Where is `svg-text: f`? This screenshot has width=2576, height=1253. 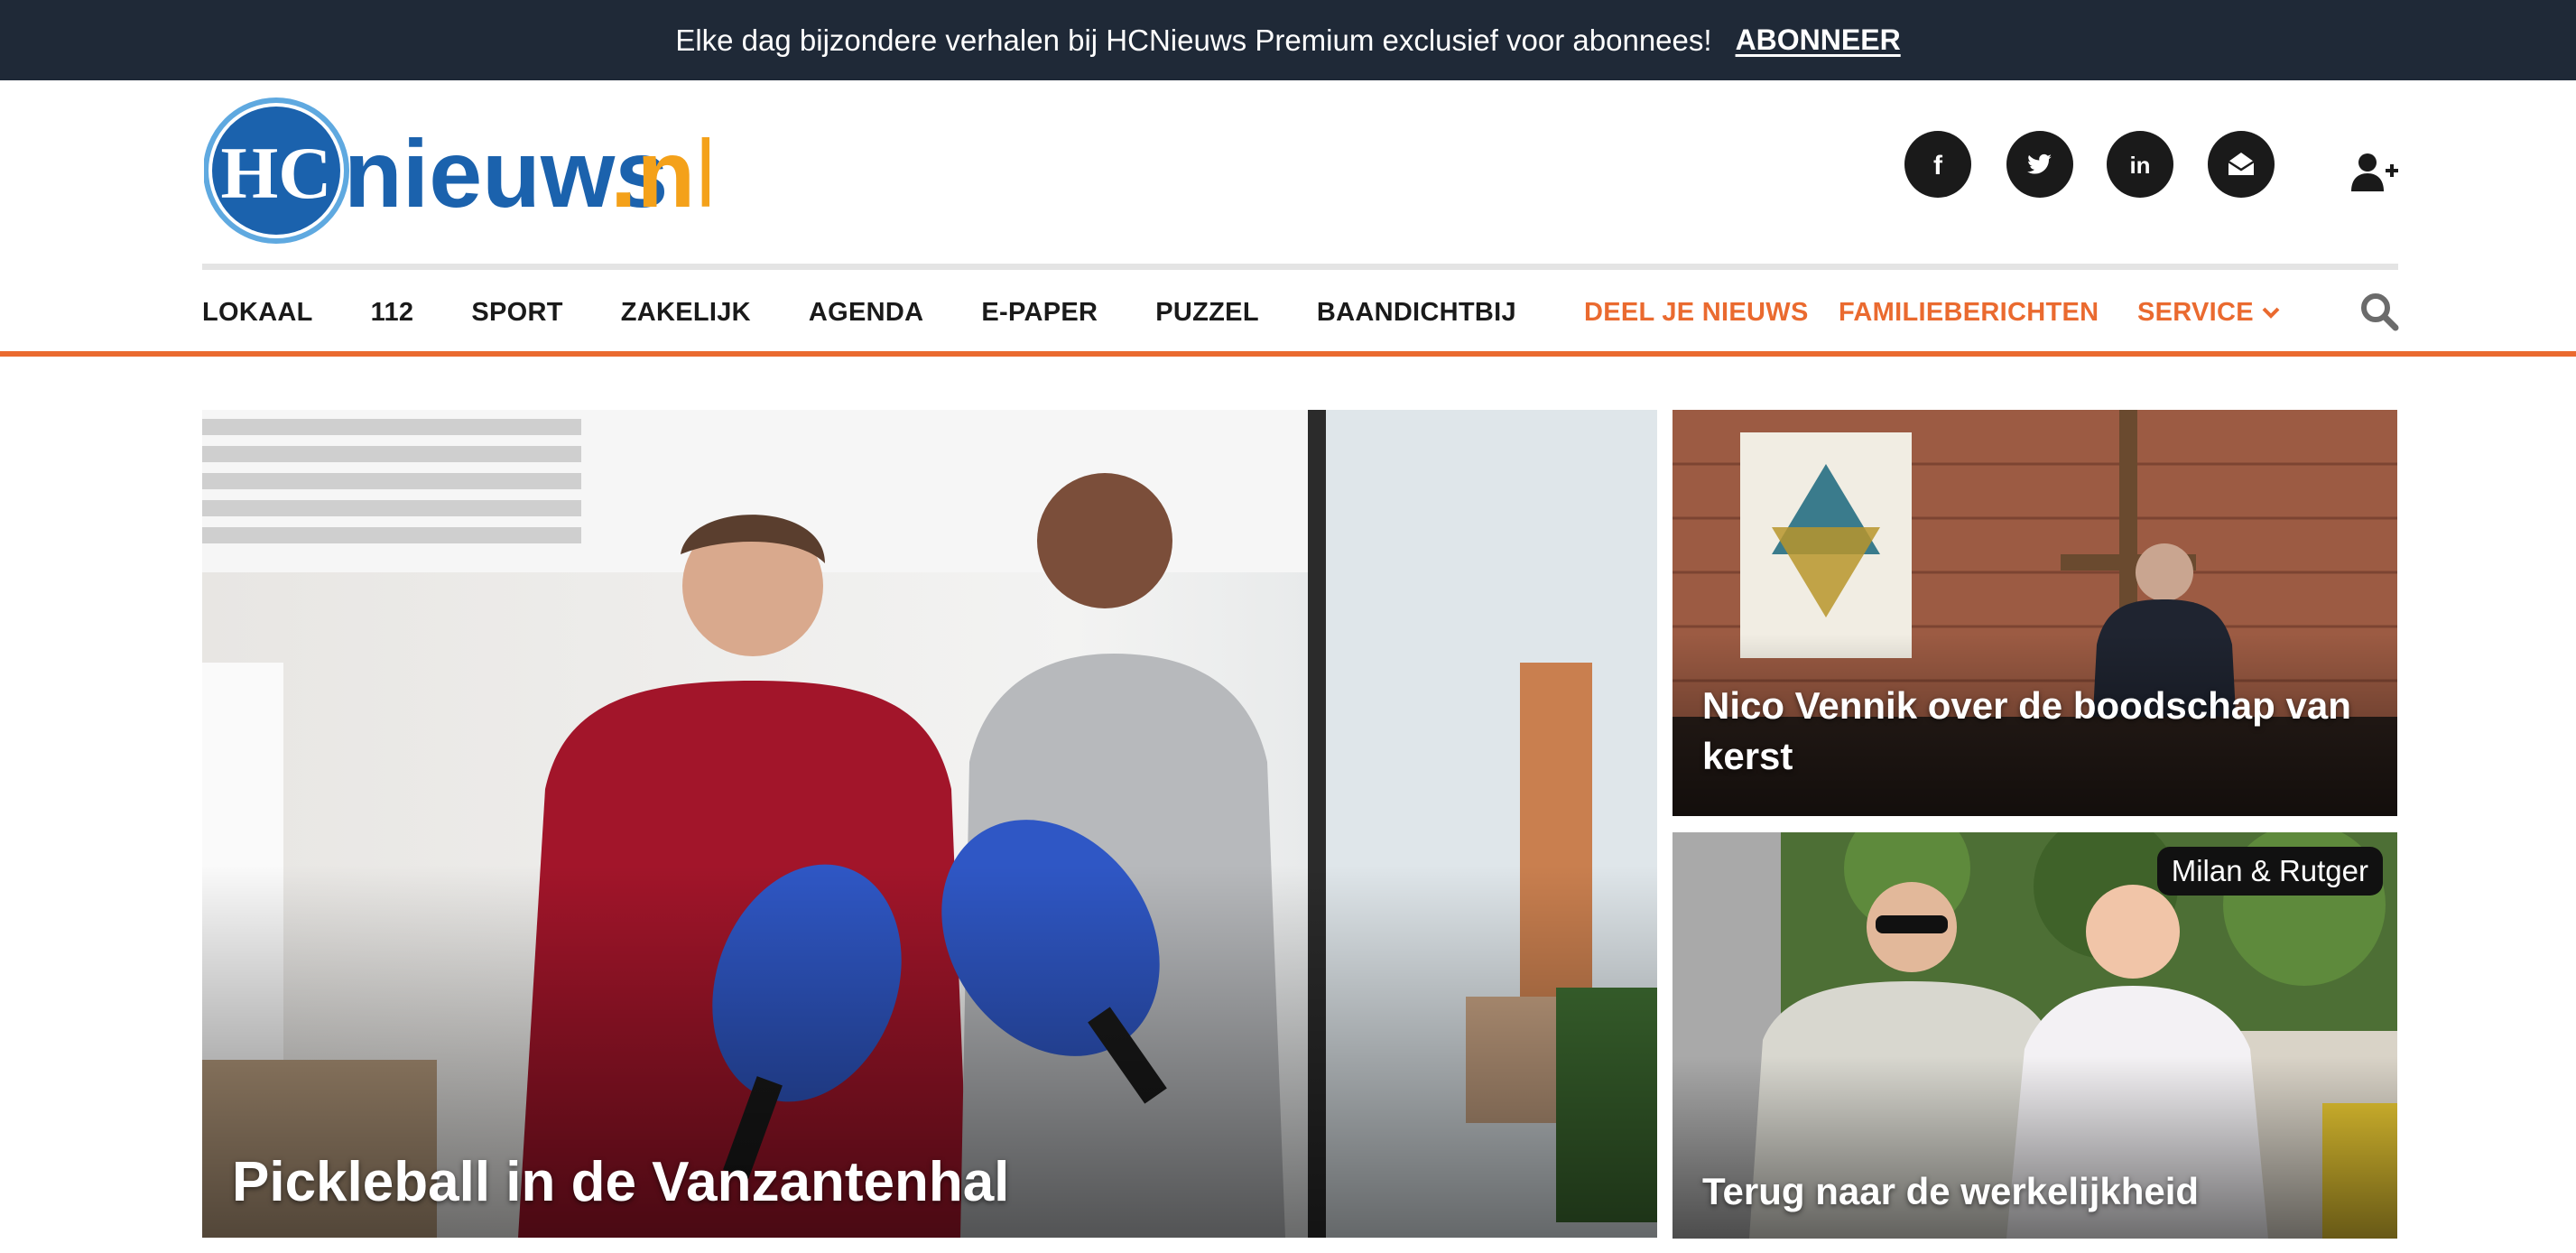 svg-text: f is located at coordinates (1938, 166).